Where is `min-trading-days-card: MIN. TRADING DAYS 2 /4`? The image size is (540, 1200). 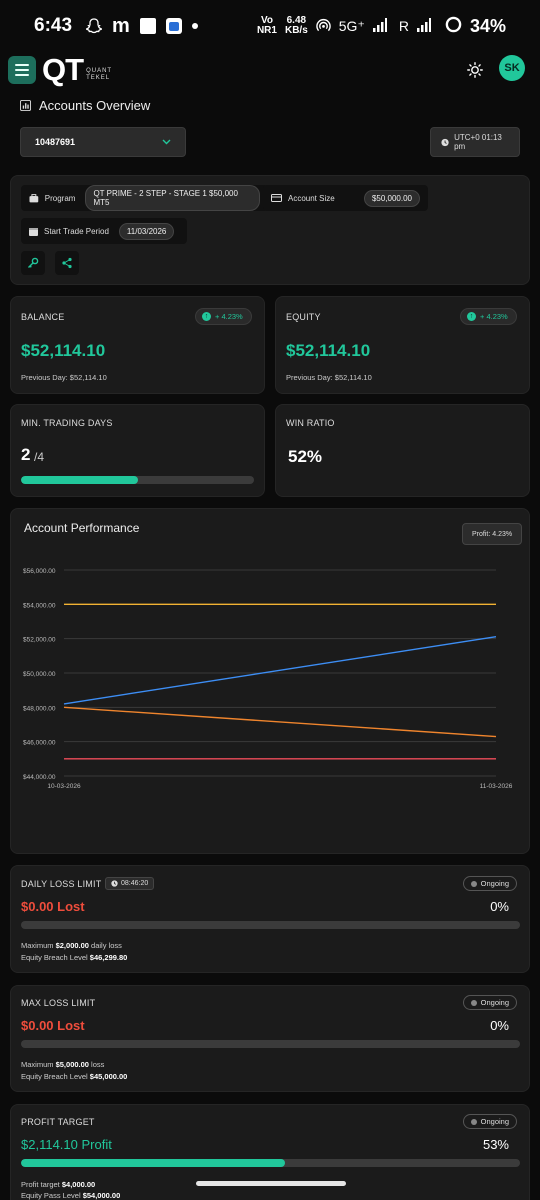 min-trading-days-card: MIN. TRADING DAYS 2 /4 is located at coordinates (137, 450).